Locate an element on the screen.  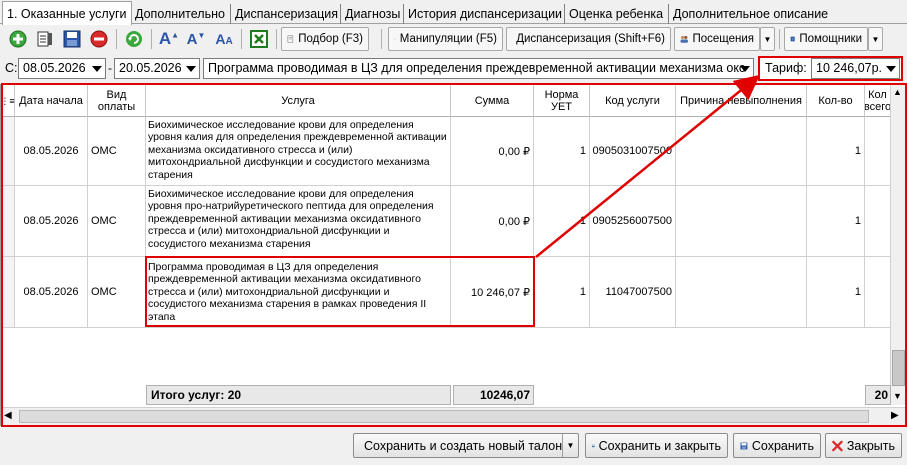
tab-additional-description: Дополнительное описание is located at coordinates (750, 14).